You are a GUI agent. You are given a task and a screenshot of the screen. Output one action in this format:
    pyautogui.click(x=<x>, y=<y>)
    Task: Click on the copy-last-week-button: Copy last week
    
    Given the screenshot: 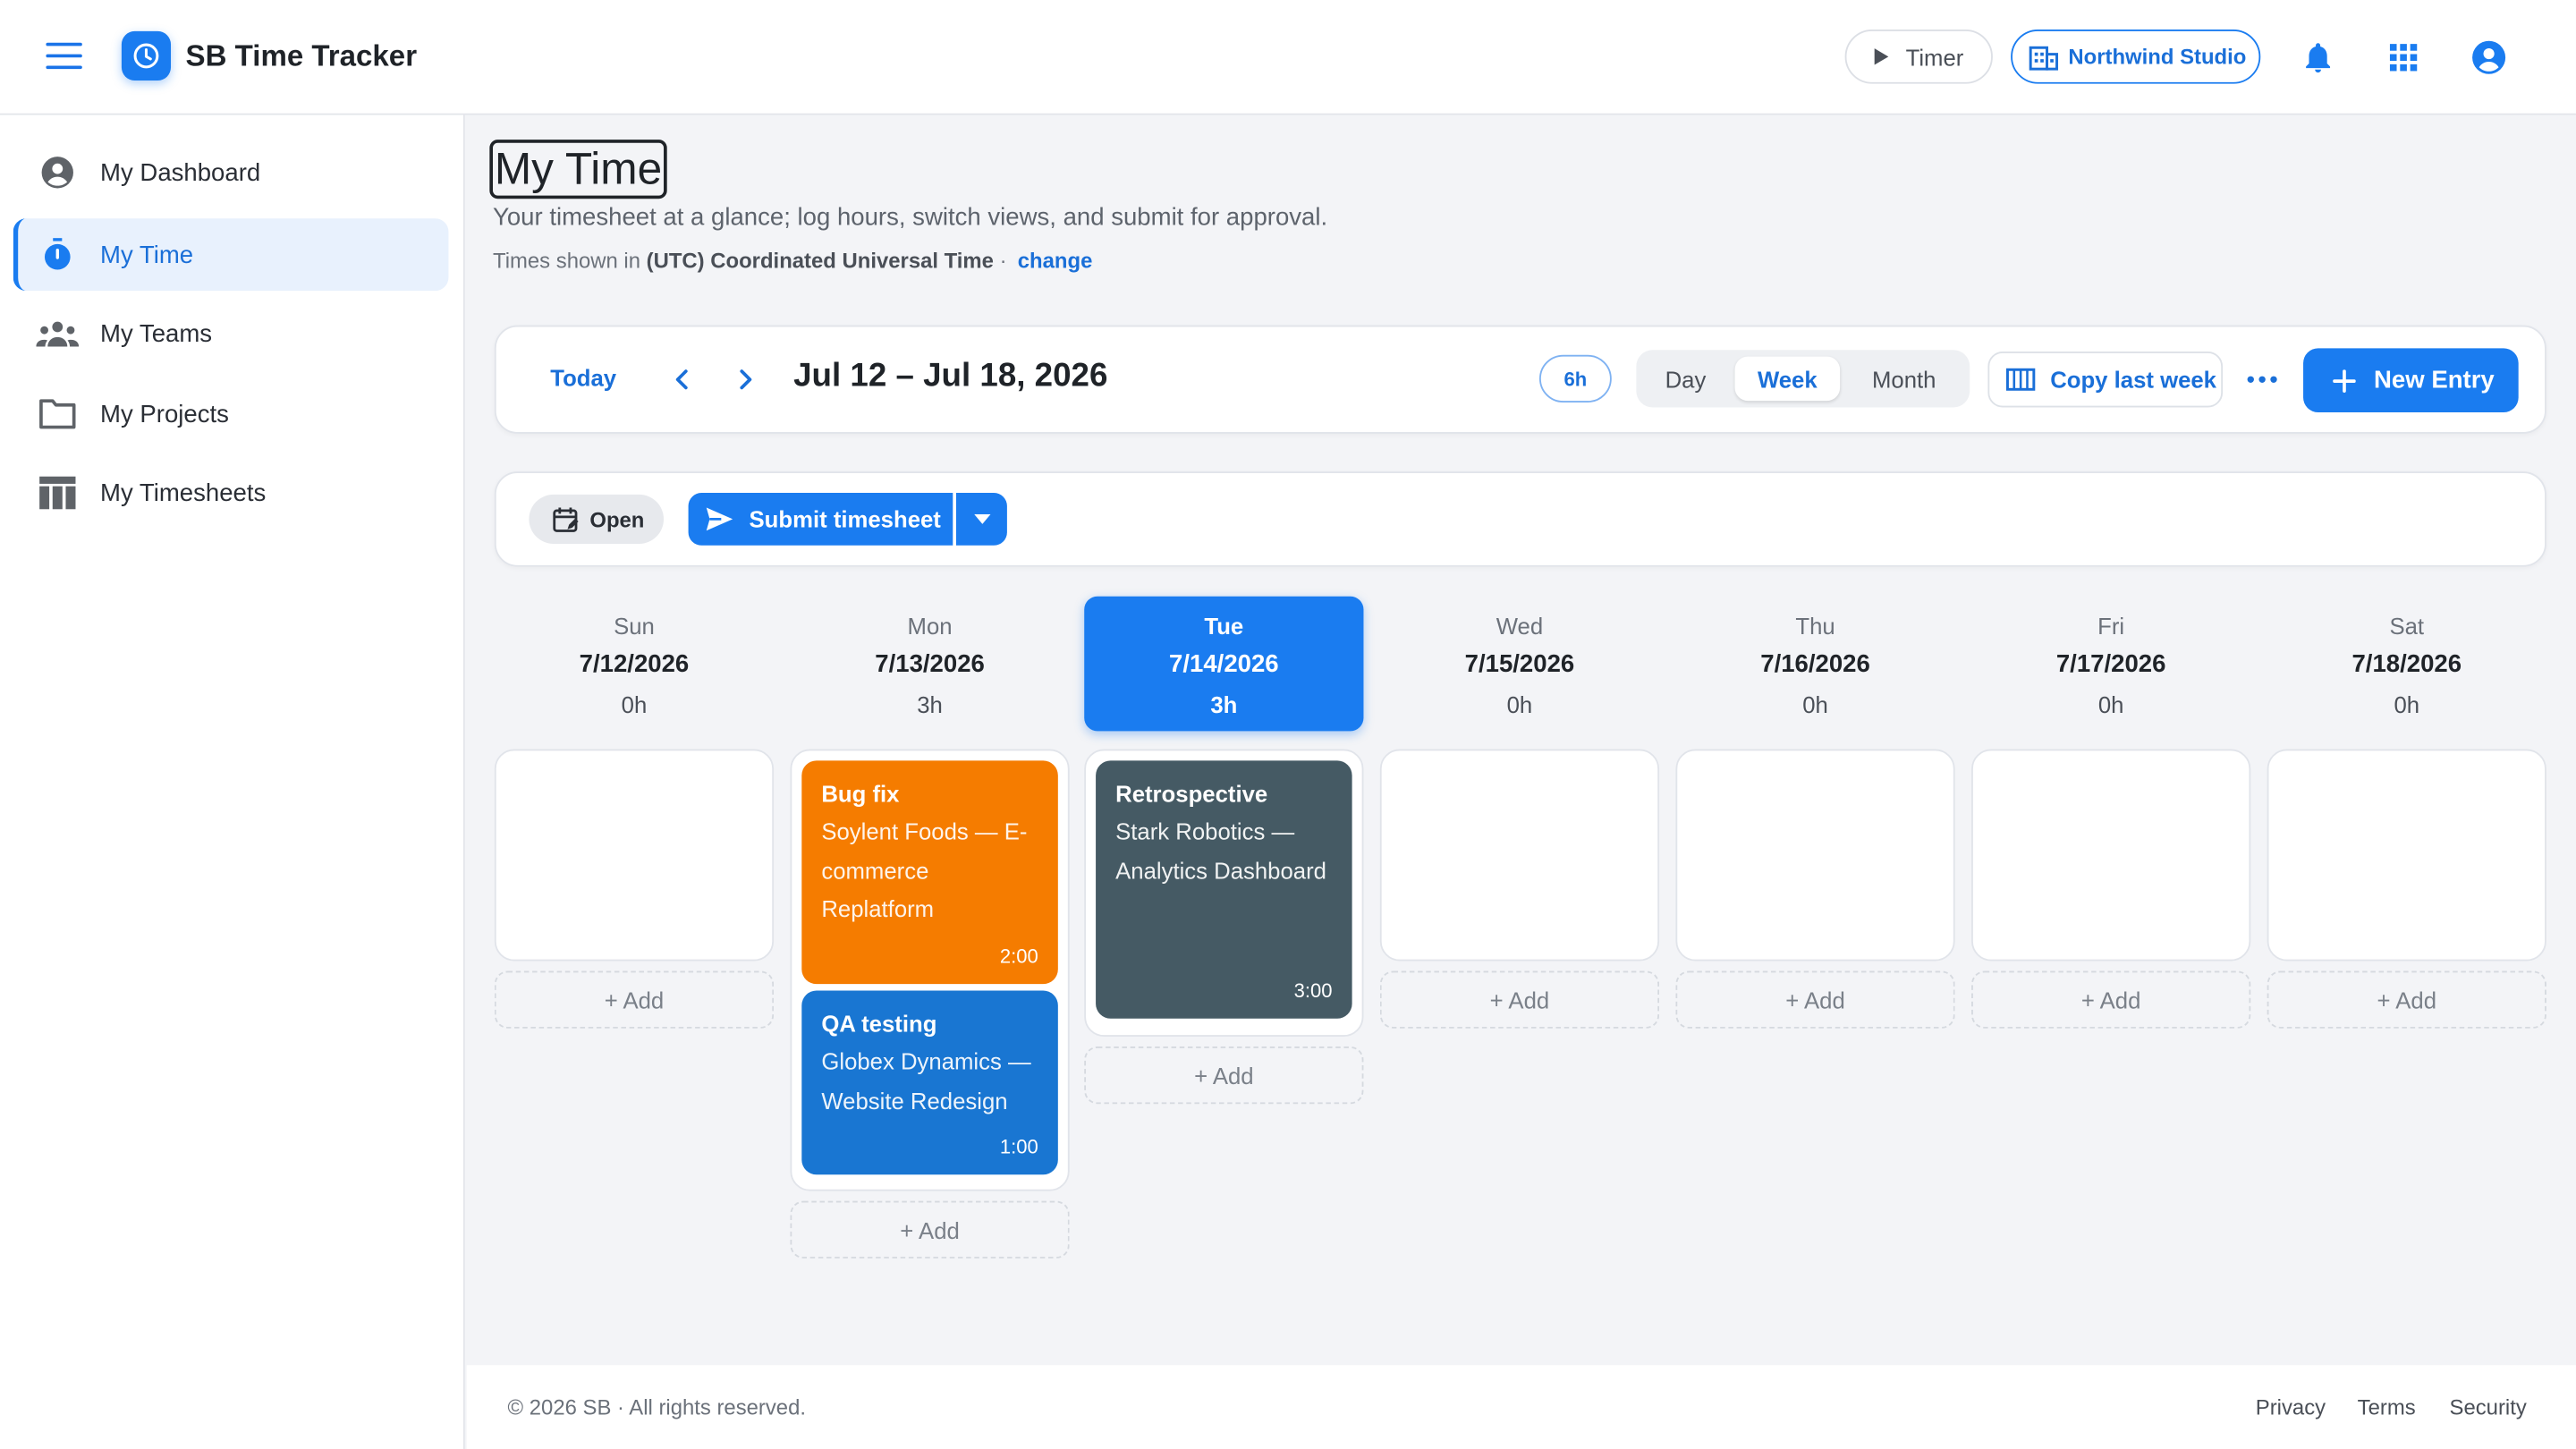 What is the action you would take?
    pyautogui.click(x=2105, y=380)
    